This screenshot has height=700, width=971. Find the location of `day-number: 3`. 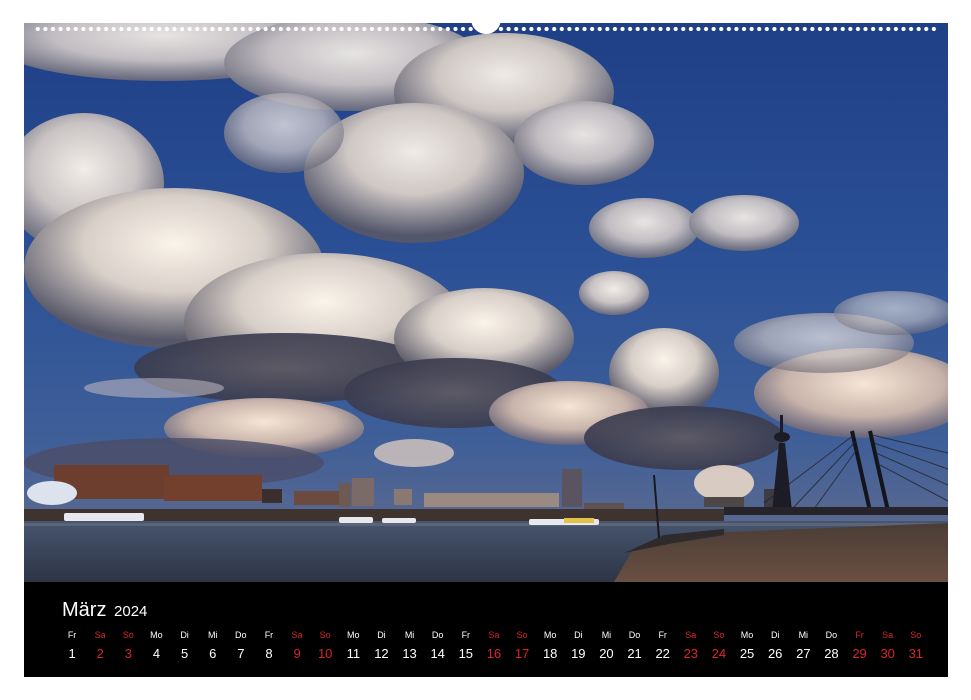

day-number: 3 is located at coordinates (128, 653).